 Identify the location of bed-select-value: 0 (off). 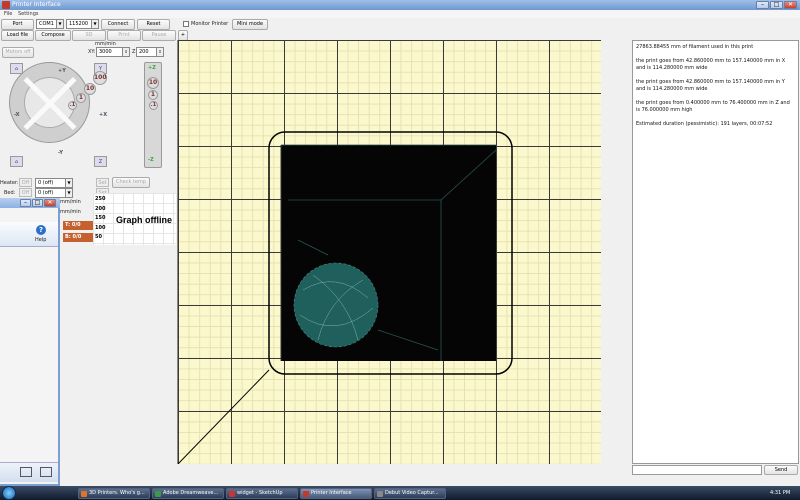
(46, 193).